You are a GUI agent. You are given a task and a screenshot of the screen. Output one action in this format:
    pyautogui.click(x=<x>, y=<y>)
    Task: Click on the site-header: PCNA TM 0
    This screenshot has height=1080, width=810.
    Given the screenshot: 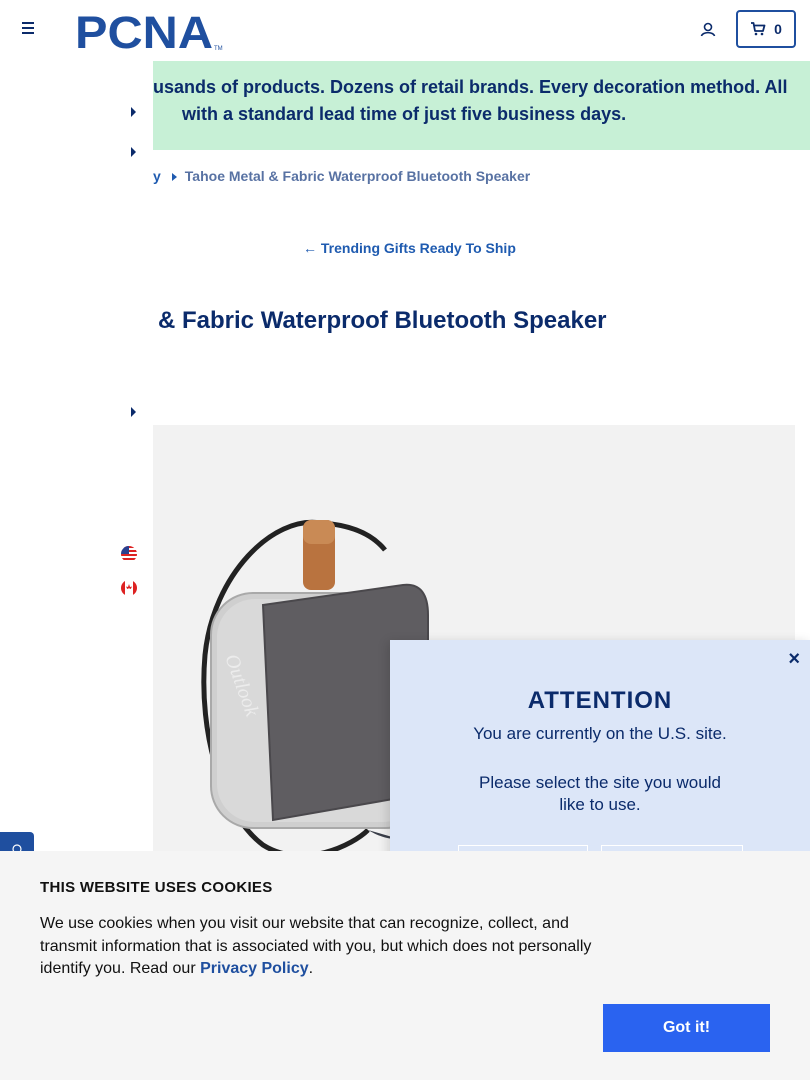 What is the action you would take?
    pyautogui.click(x=405, y=30)
    